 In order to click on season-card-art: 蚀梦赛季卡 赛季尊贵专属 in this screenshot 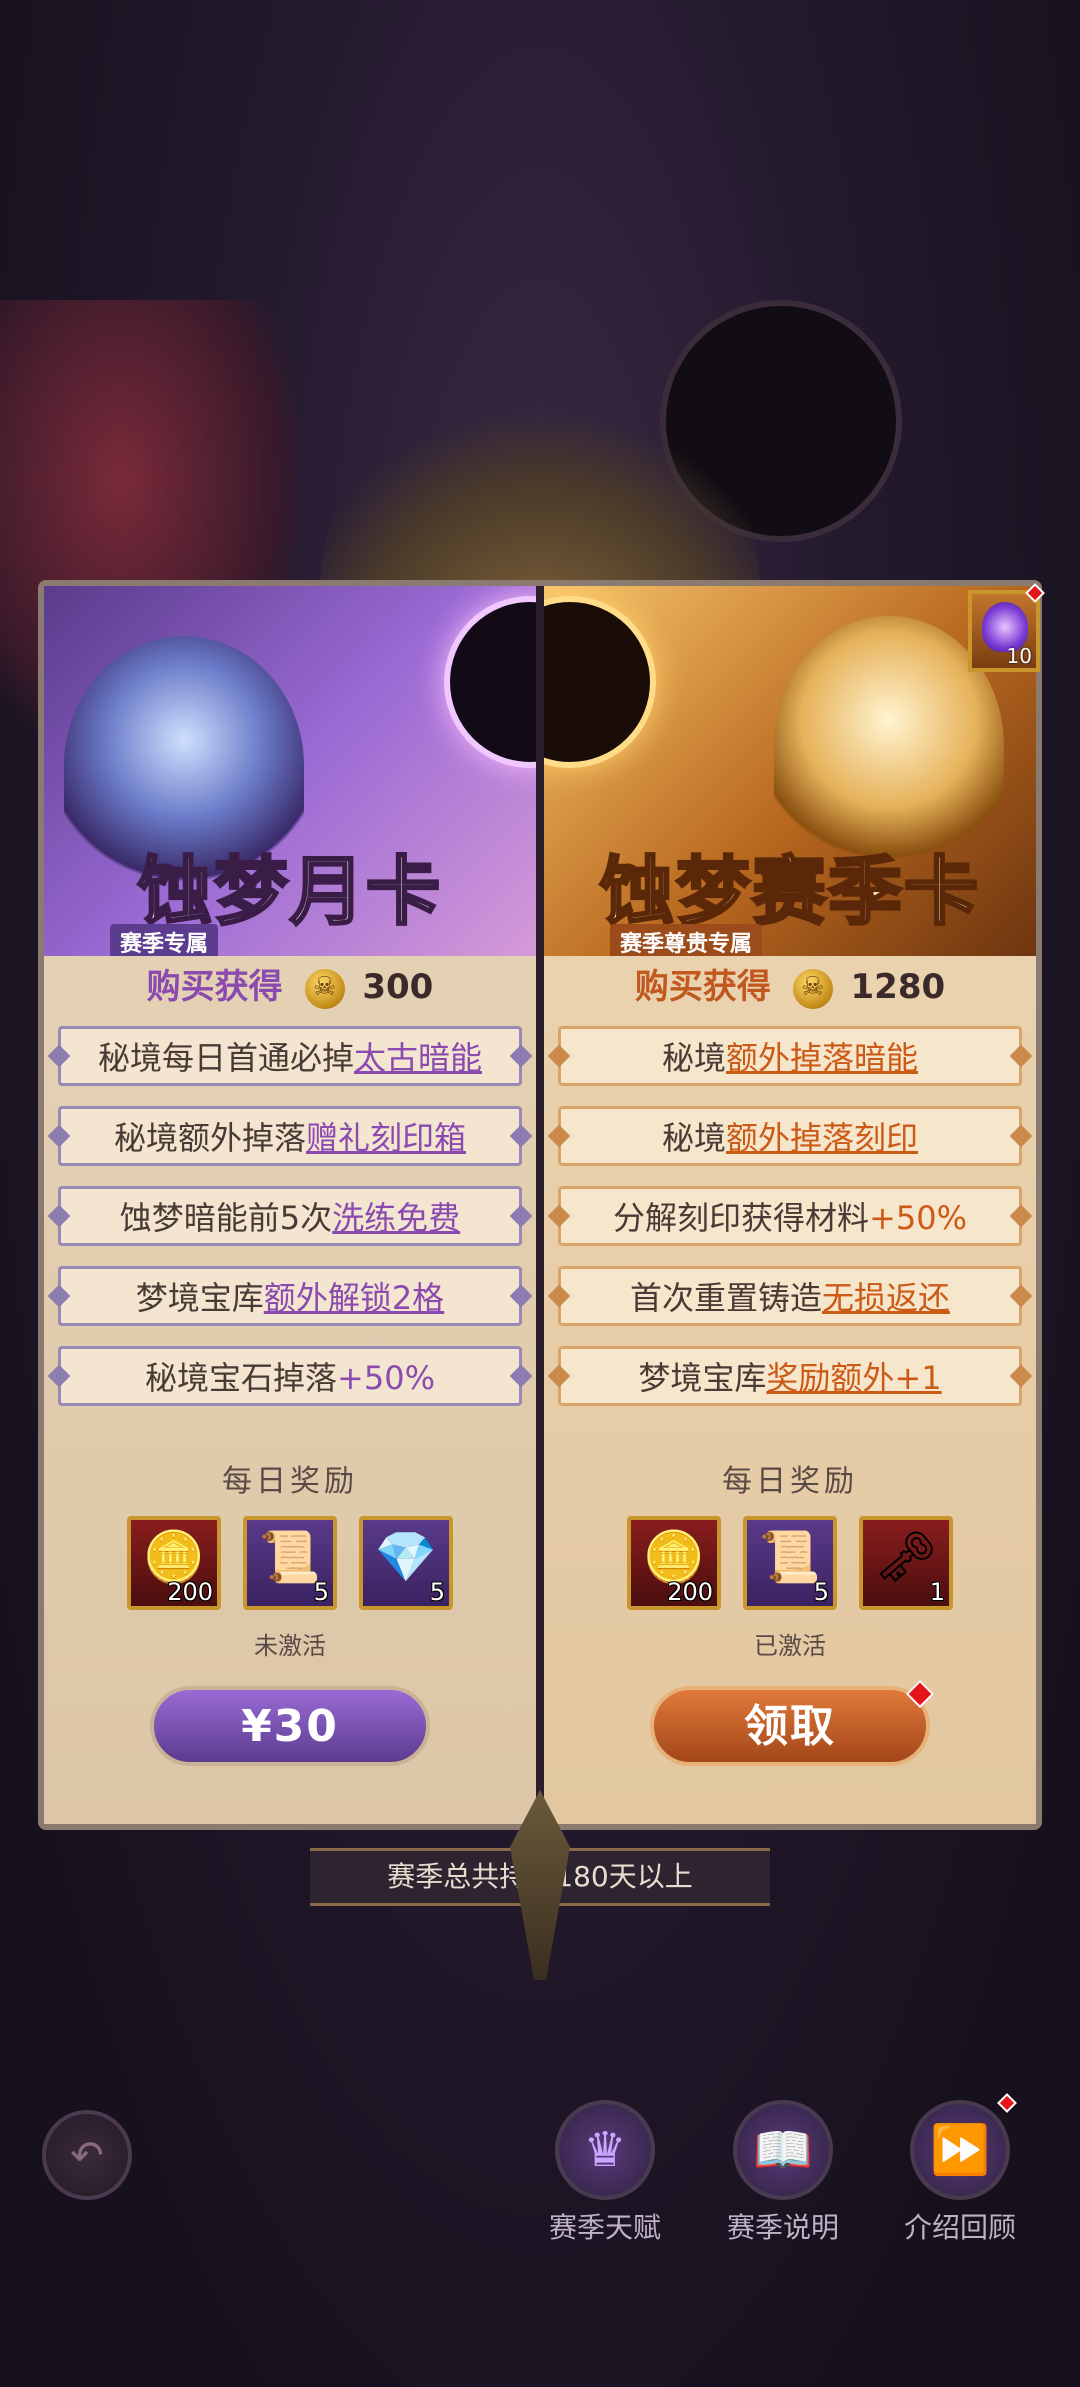, I will do `click(790, 771)`.